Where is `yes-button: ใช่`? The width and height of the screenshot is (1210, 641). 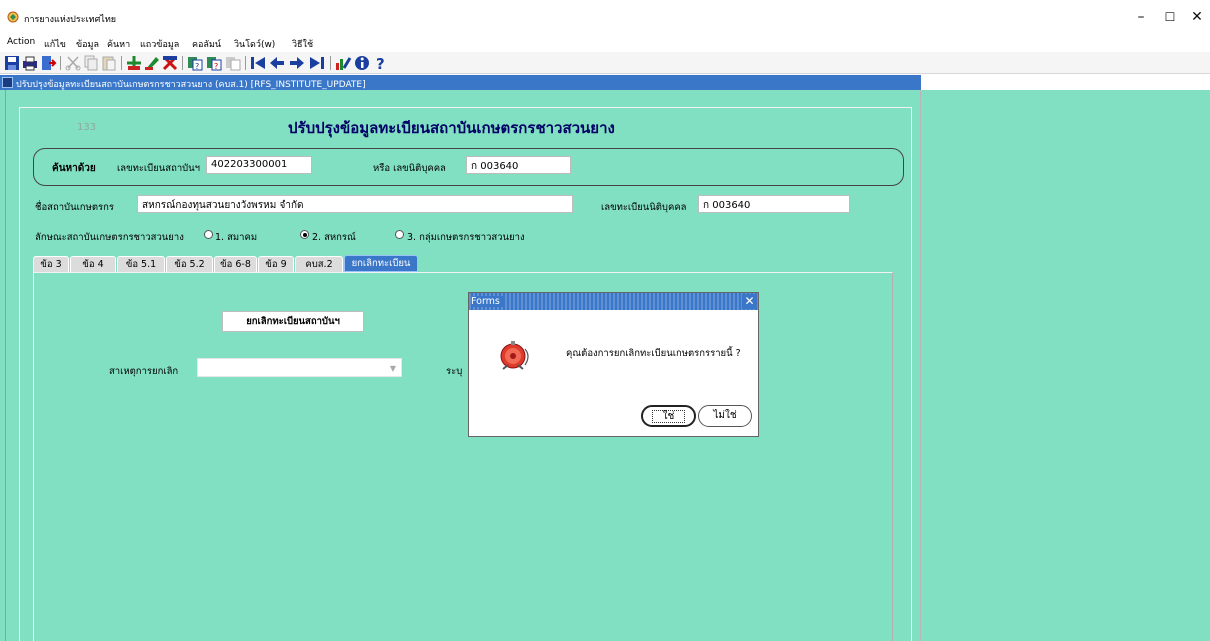 yes-button: ใช่ is located at coordinates (668, 416).